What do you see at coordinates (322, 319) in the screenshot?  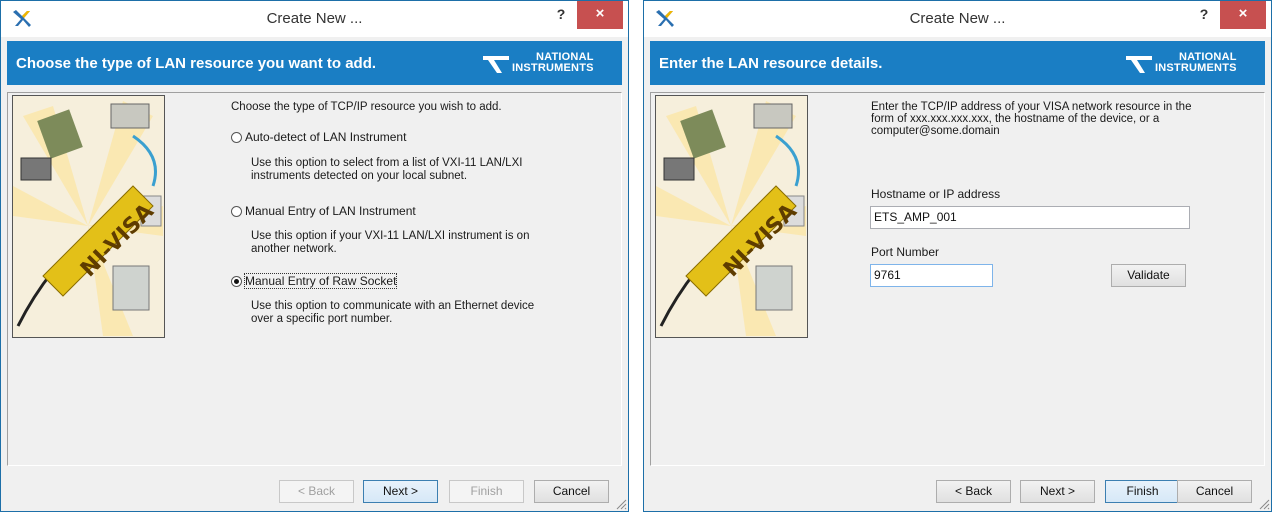 I see `raw-socket-desc-2: over a specific port number.` at bounding box center [322, 319].